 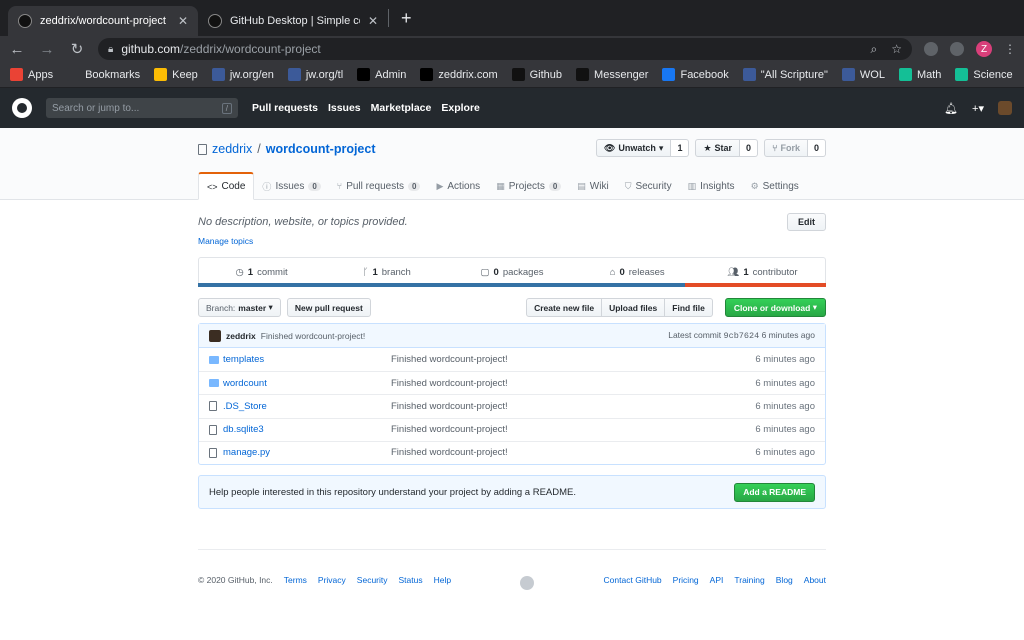 What do you see at coordinates (291, 186) in the screenshot?
I see `tab-issues: ⓘ Issues 0` at bounding box center [291, 186].